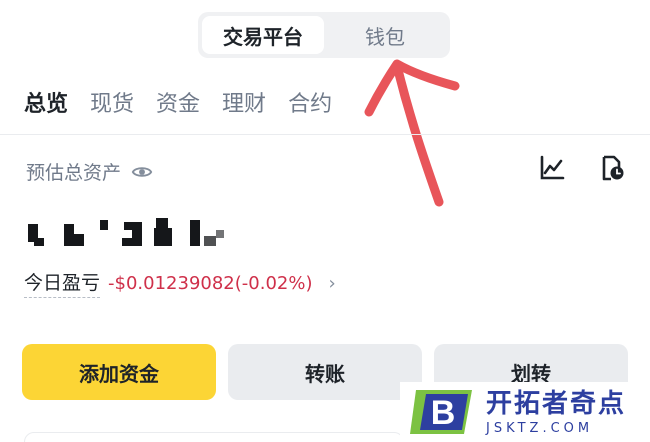 The image size is (650, 442). What do you see at coordinates (263, 35) in the screenshot?
I see `tab-trading-platform: 交易平台` at bounding box center [263, 35].